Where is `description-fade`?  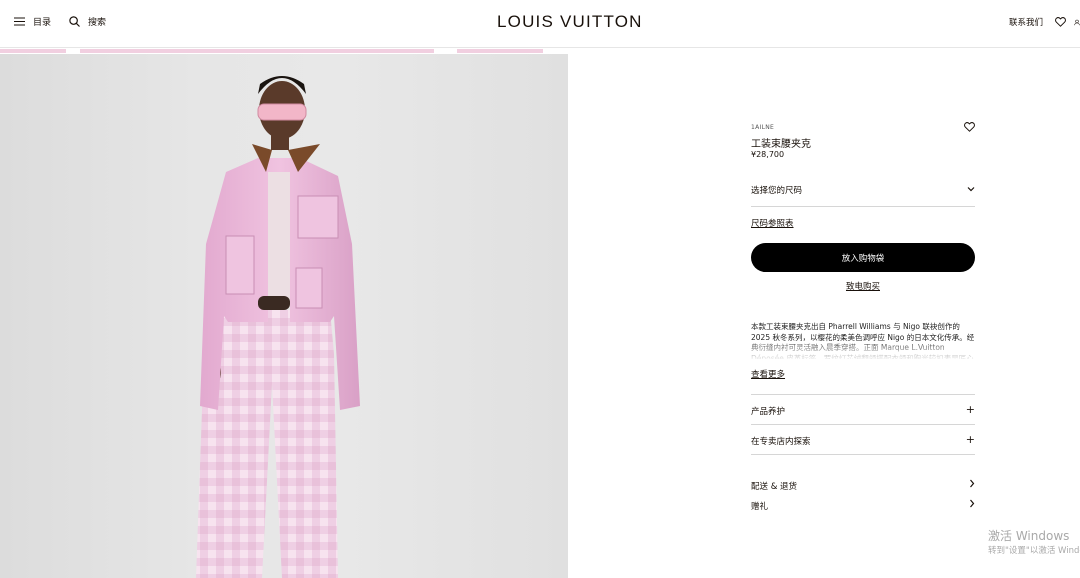
description-fade is located at coordinates (863, 351).